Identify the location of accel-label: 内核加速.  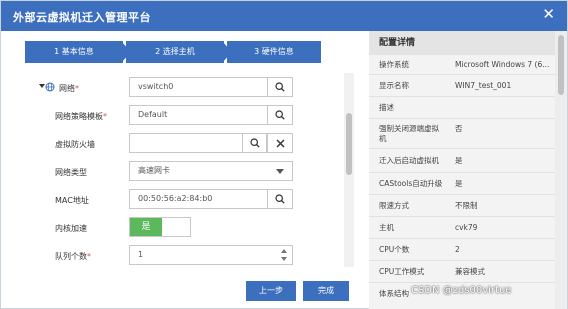
(71, 228).